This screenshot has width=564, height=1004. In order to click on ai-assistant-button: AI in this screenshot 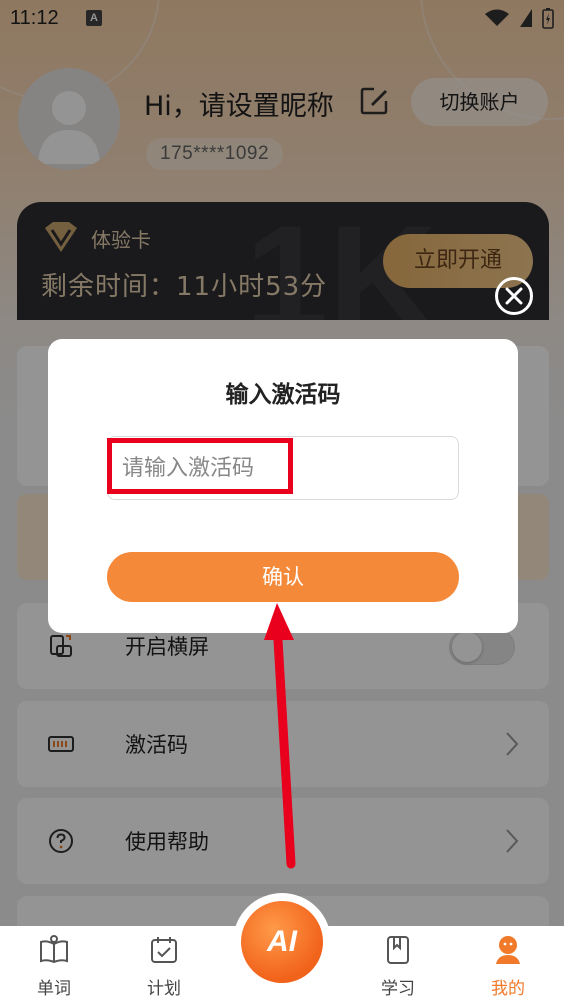, I will do `click(282, 942)`.